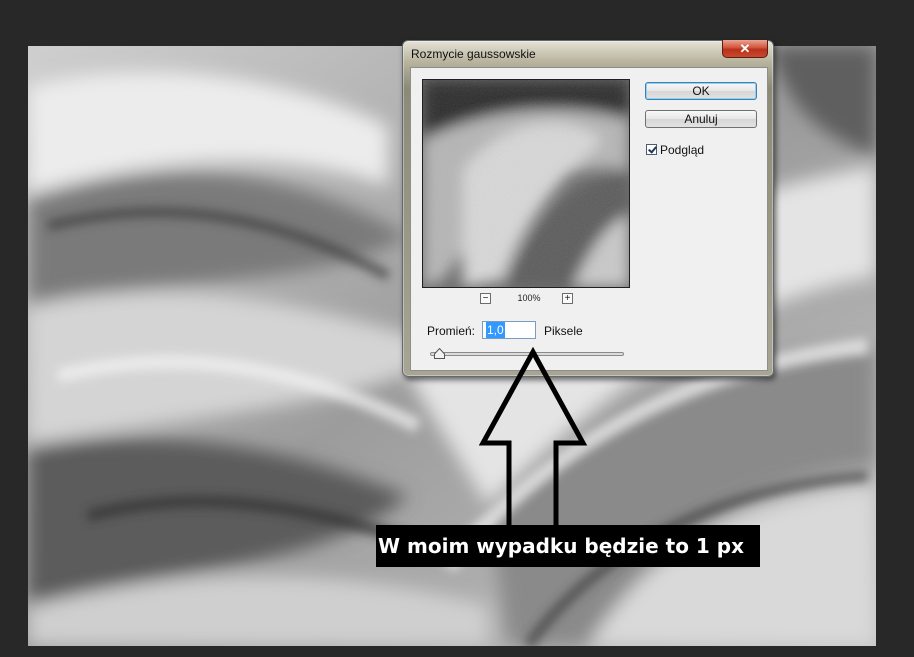  Describe the element at coordinates (745, 49) in the screenshot. I see `close-button: ✕` at that location.